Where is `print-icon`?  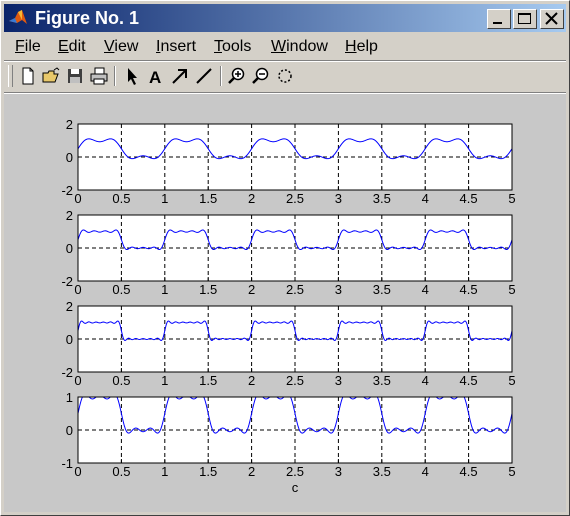
print-icon is located at coordinates (99, 76).